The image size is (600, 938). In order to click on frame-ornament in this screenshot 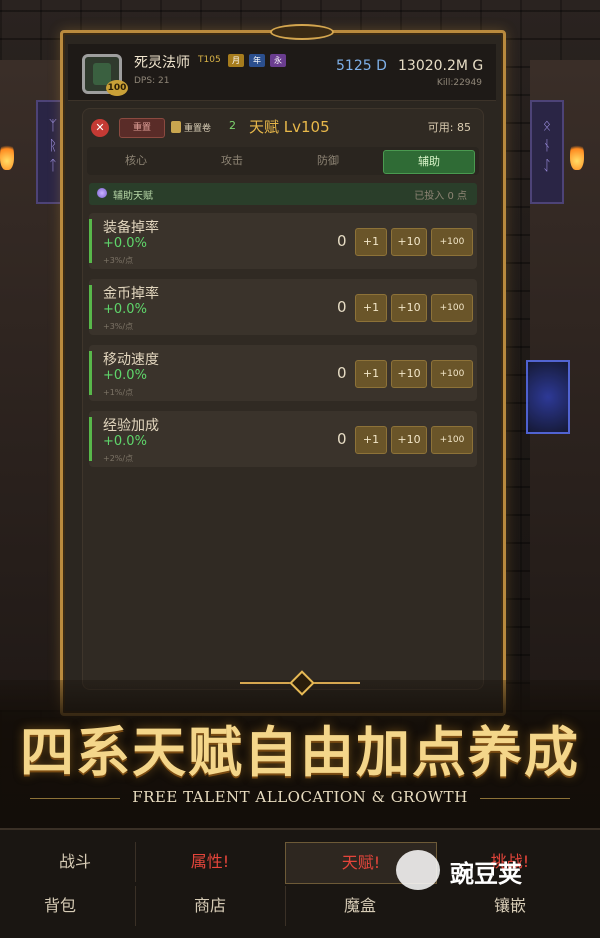, I will do `click(302, 32)`.